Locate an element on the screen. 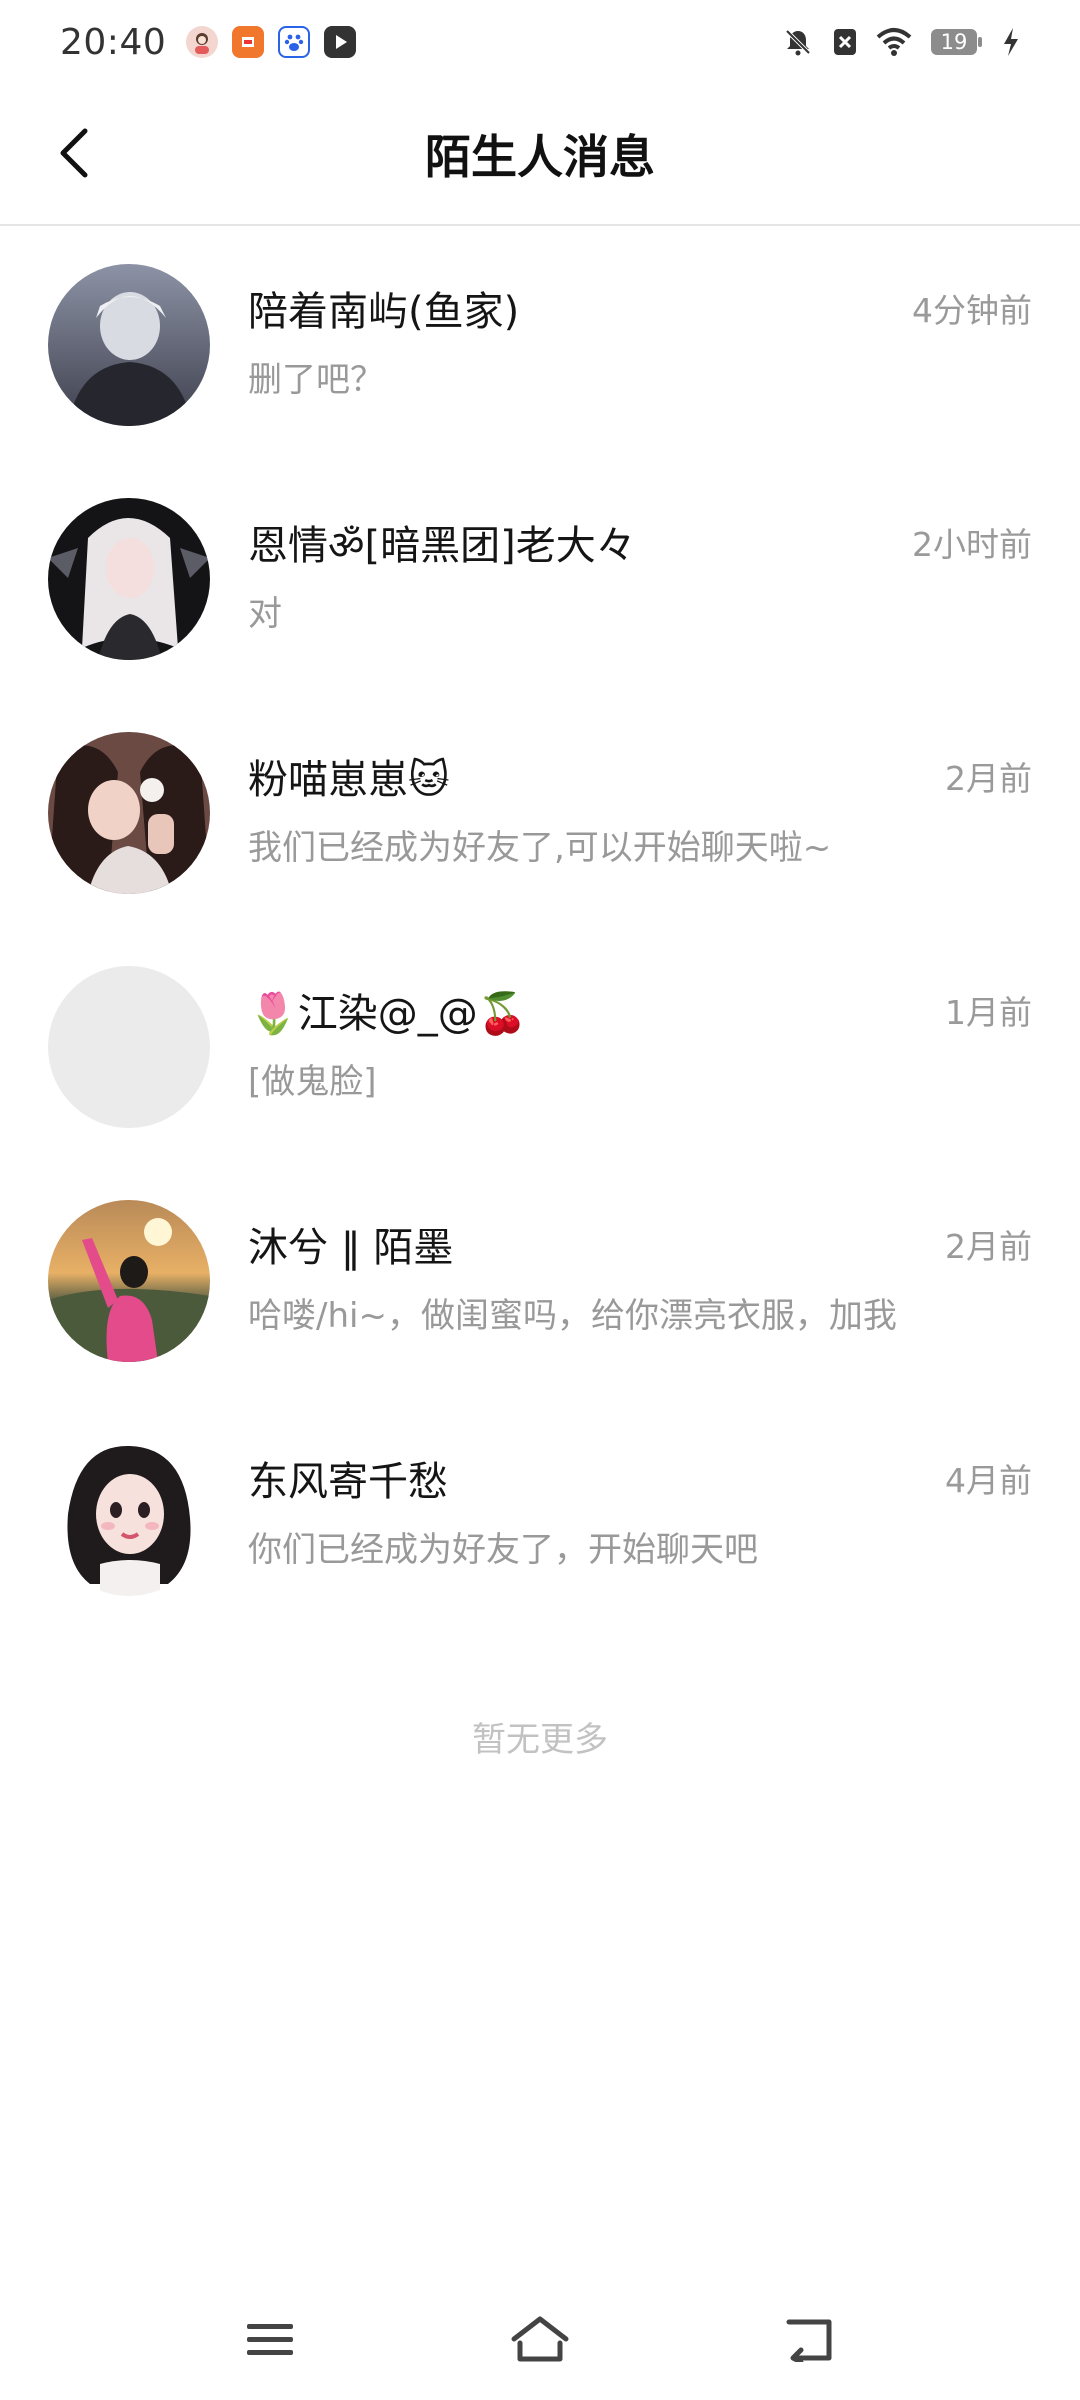 The width and height of the screenshot is (1080, 2400). conversation-row: 沐兮 ‖ 陌墨 2月前 哈喽/hi~，做闺蜜吗，给你漂亮衣服，加我 is located at coordinates (540, 1281).